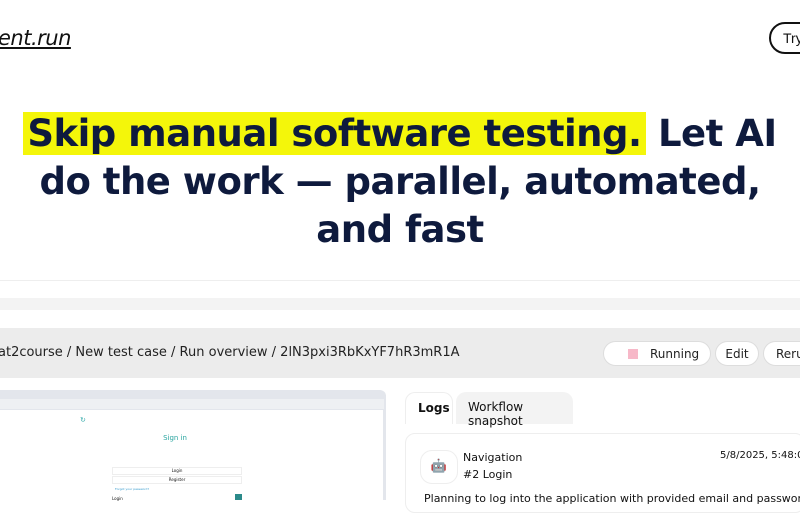  What do you see at coordinates (175, 438) in the screenshot?
I see `signin-title: Sign in` at bounding box center [175, 438].